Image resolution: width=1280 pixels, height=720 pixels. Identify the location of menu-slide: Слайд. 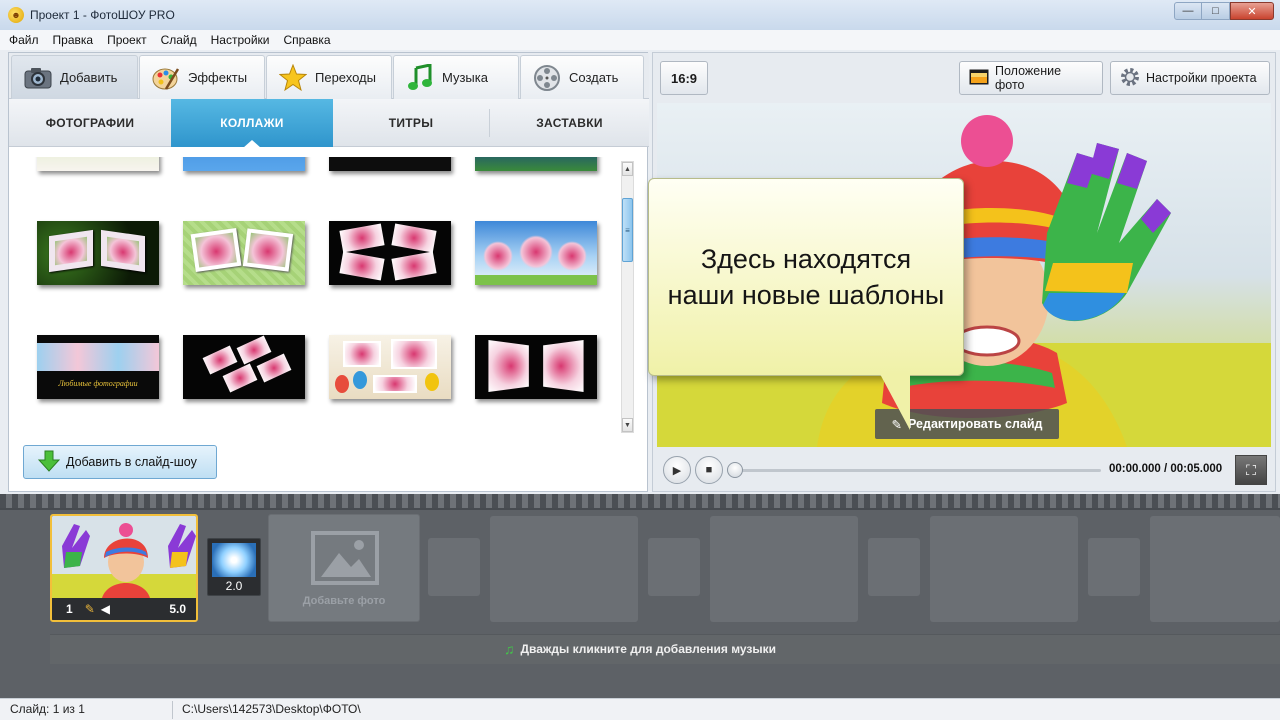
(179, 40).